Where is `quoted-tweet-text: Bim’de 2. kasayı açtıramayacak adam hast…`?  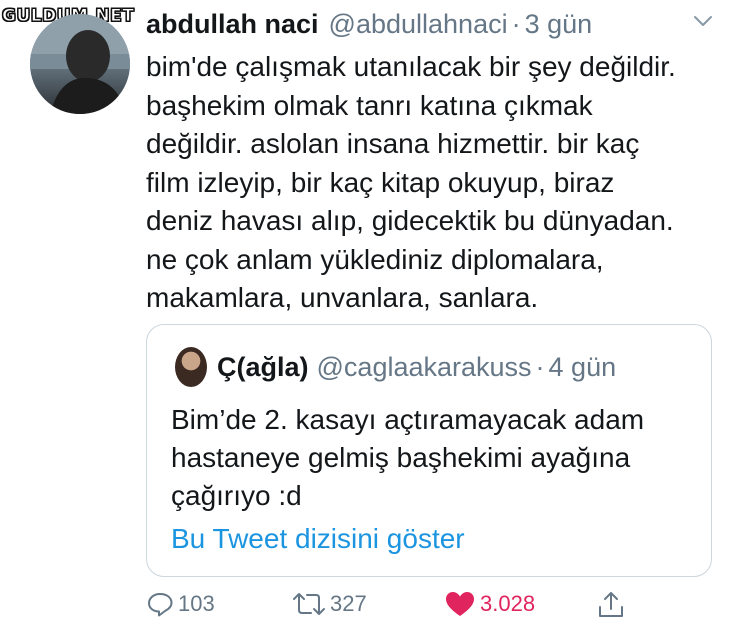 quoted-tweet-text: Bim’de 2. kasayı açtıramayacak adam hast… is located at coordinates (407, 458).